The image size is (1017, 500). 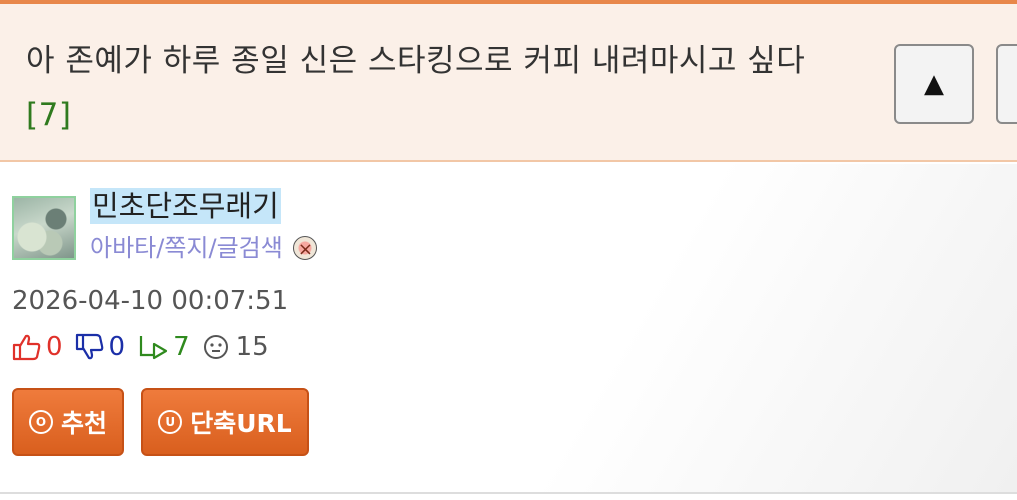 What do you see at coordinates (217, 347) in the screenshot?
I see `face-icon` at bounding box center [217, 347].